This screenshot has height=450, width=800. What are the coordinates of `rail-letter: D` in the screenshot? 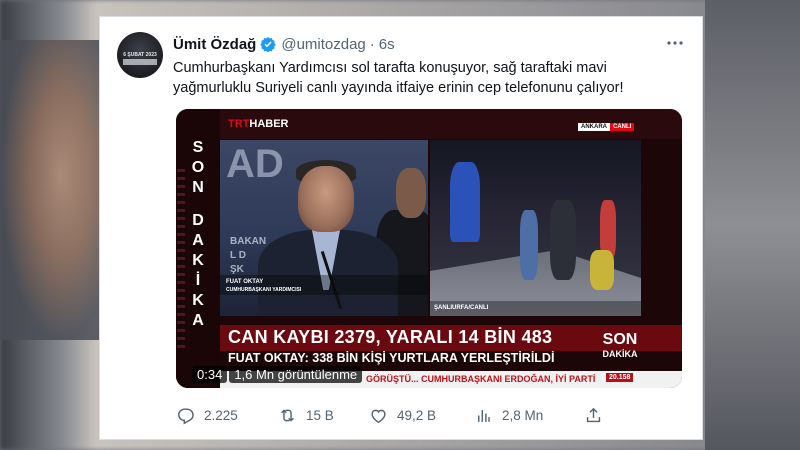 It's located at (198, 220).